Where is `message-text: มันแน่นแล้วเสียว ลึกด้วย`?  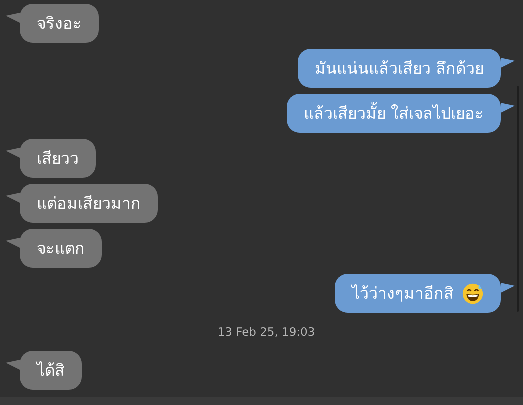 message-text: มันแน่นแล้วเสียว ลึกด้วย is located at coordinates (399, 69).